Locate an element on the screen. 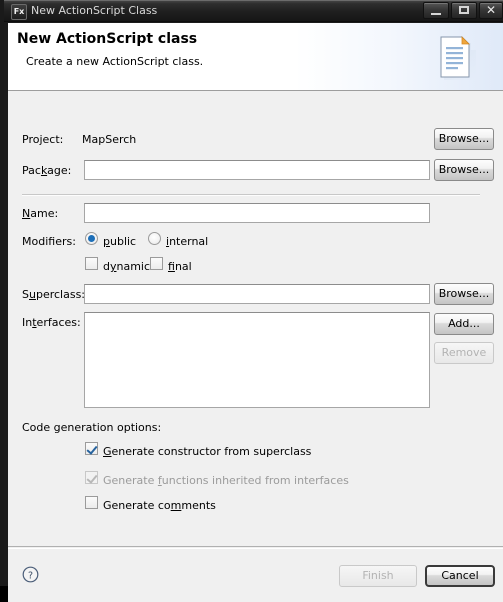 The image size is (503, 602). checkbox-final-label: final is located at coordinates (180, 266).